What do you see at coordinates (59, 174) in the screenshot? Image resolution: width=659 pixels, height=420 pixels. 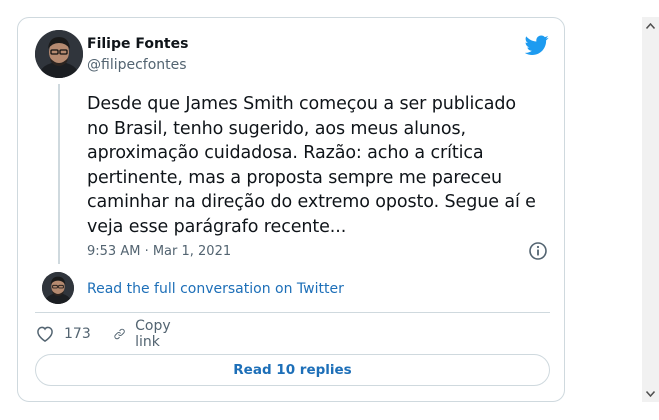 I see `thread-line` at bounding box center [59, 174].